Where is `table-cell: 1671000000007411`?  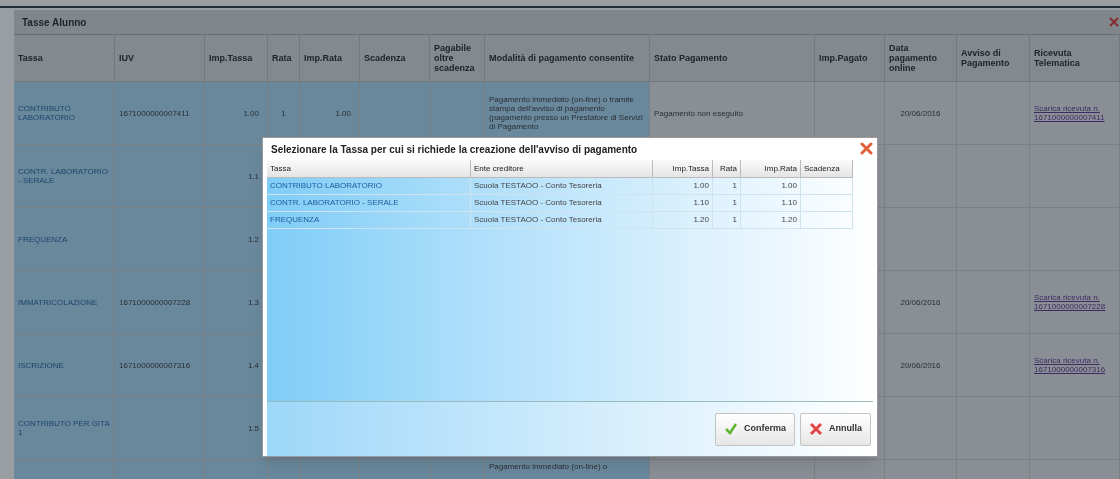 table-cell: 1671000000007411 is located at coordinates (160, 113).